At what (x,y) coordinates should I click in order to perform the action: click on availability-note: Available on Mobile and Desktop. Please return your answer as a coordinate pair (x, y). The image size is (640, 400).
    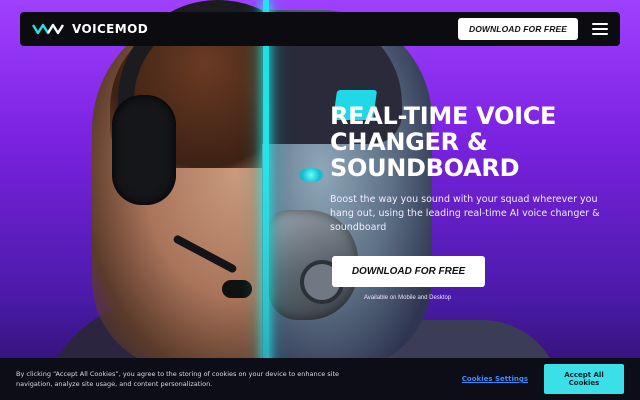
    Looking at the image, I should click on (407, 298).